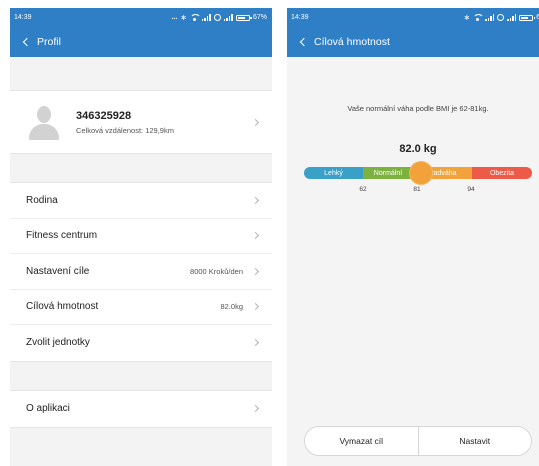 Image resolution: width=539 pixels, height=466 pixels. What do you see at coordinates (333, 173) in the screenshot?
I see `bmi-segment: Lehký` at bounding box center [333, 173].